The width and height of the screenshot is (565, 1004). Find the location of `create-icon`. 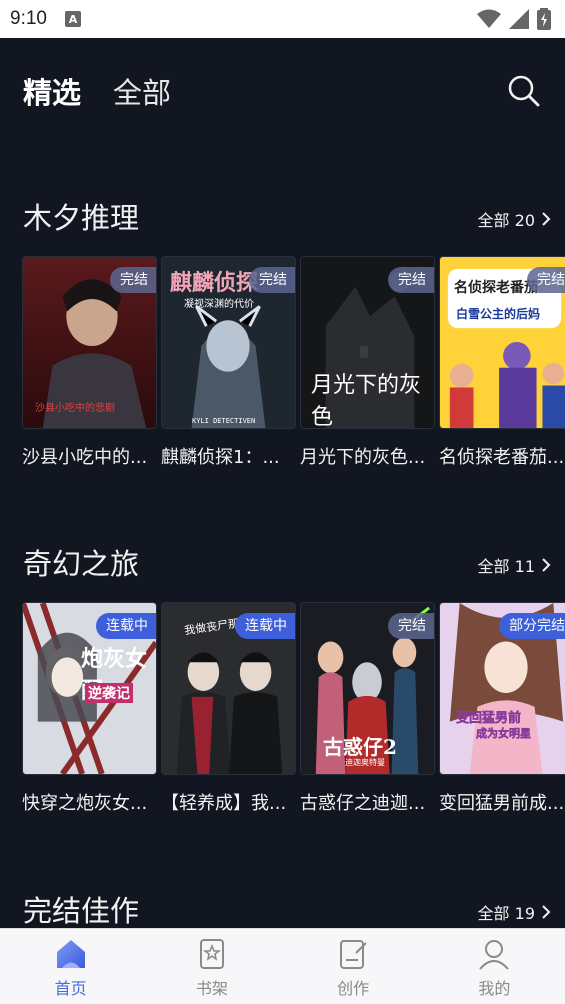

create-icon is located at coordinates (353, 954).